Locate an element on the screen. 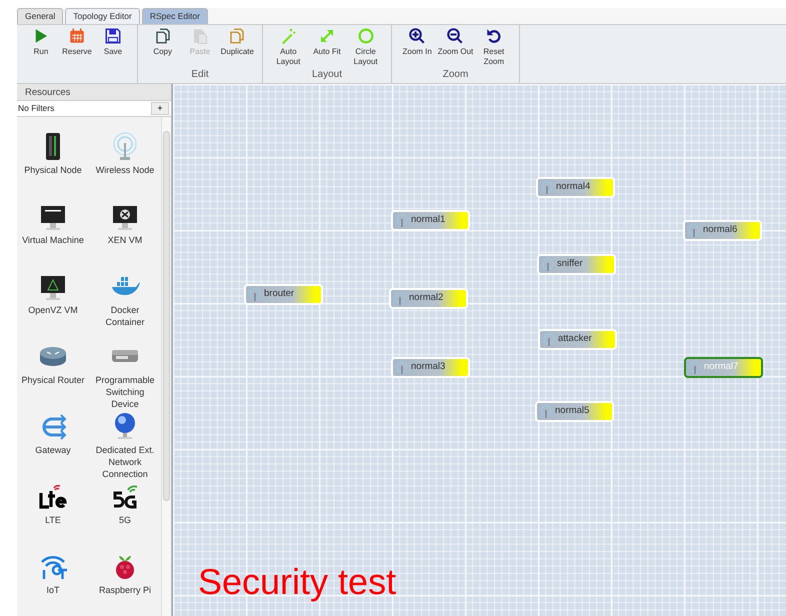 The height and width of the screenshot is (616, 786). scrollbar-thumb is located at coordinates (166, 316).